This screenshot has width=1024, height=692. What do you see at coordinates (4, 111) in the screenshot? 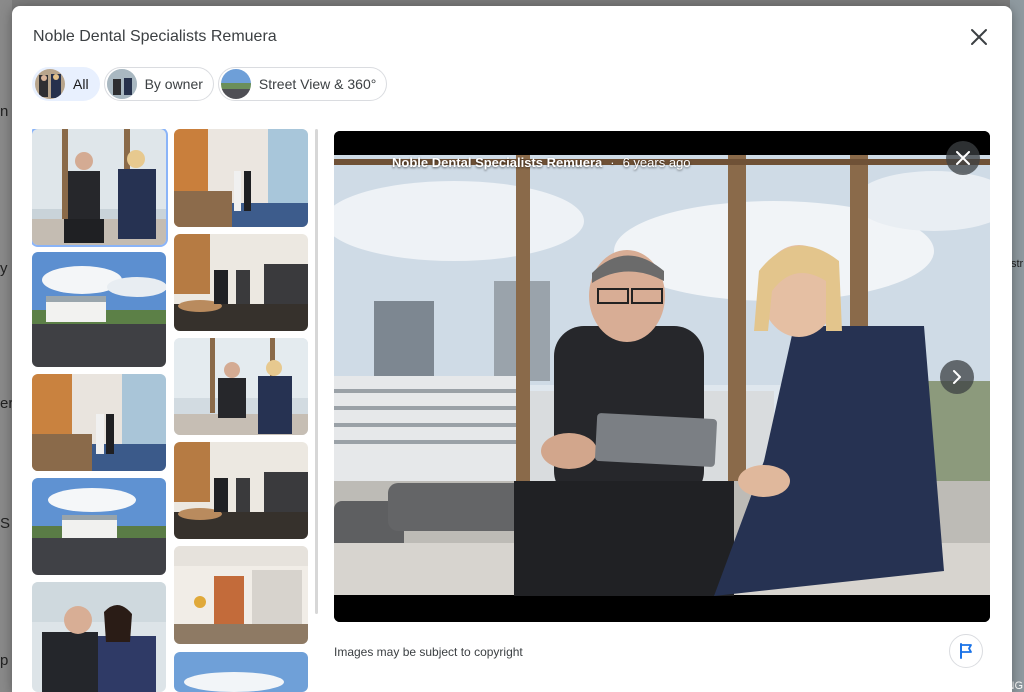
I see `background-fragment: n` at bounding box center [4, 111].